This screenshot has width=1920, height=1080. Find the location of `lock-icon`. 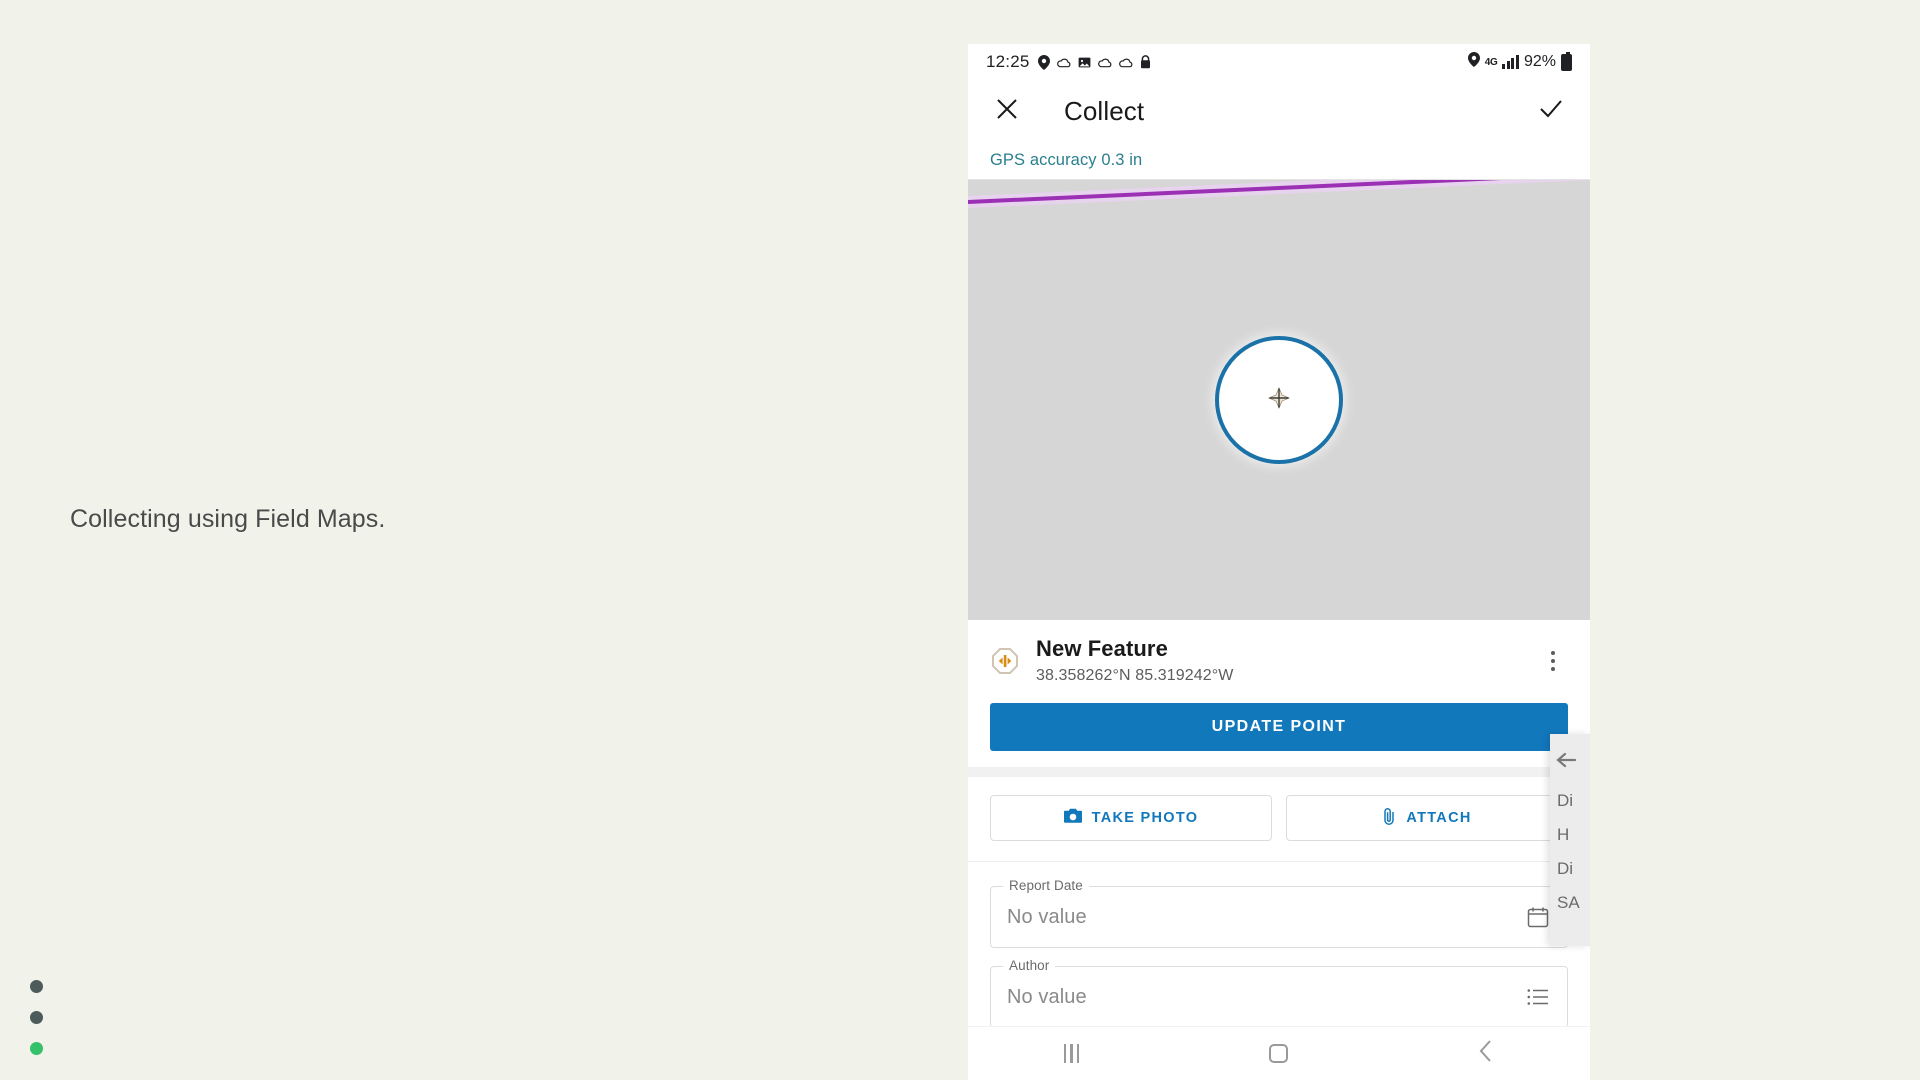

lock-icon is located at coordinates (1145, 62).